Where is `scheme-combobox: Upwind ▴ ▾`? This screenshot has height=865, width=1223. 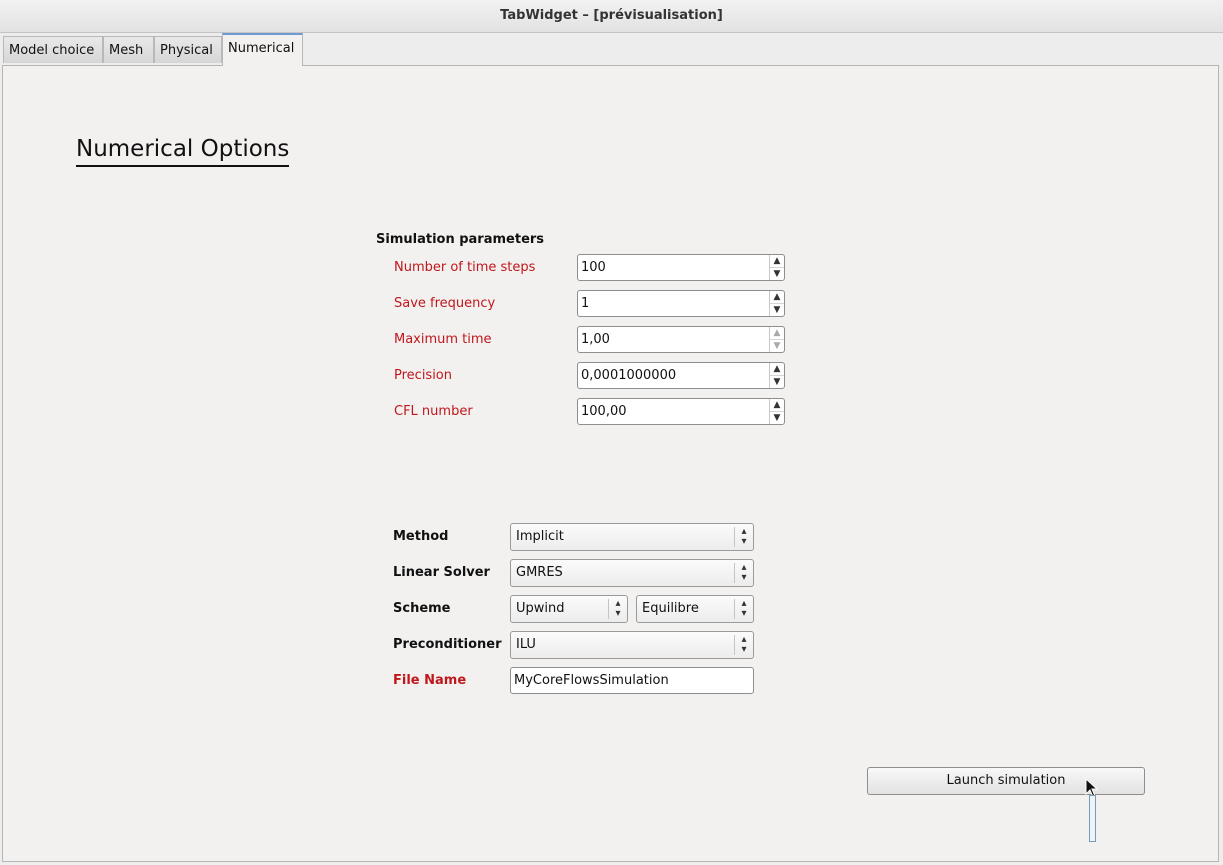
scheme-combobox: Upwind ▴ ▾ is located at coordinates (569, 609).